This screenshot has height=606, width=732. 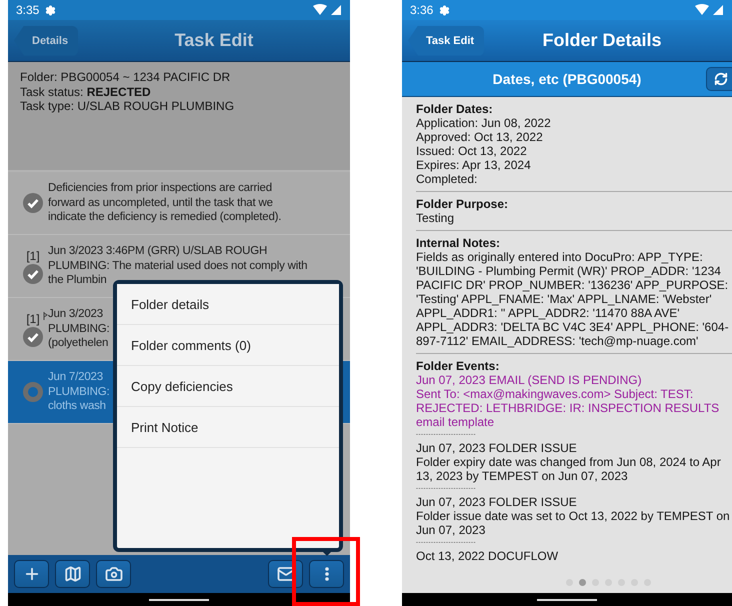 I want to click on section-heading: Folder Dates:, so click(x=454, y=109).